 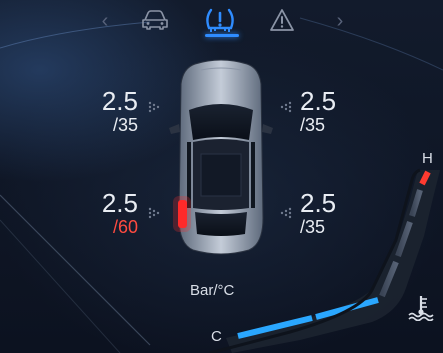 I want to click on gauge-low-label: C, so click(x=216, y=336).